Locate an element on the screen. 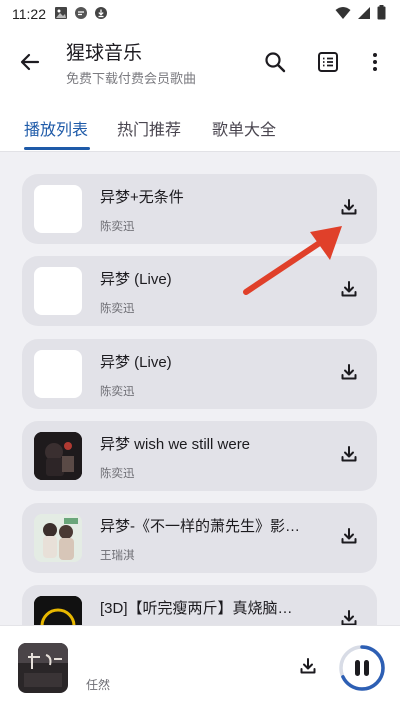  back-button is located at coordinates (30, 64).